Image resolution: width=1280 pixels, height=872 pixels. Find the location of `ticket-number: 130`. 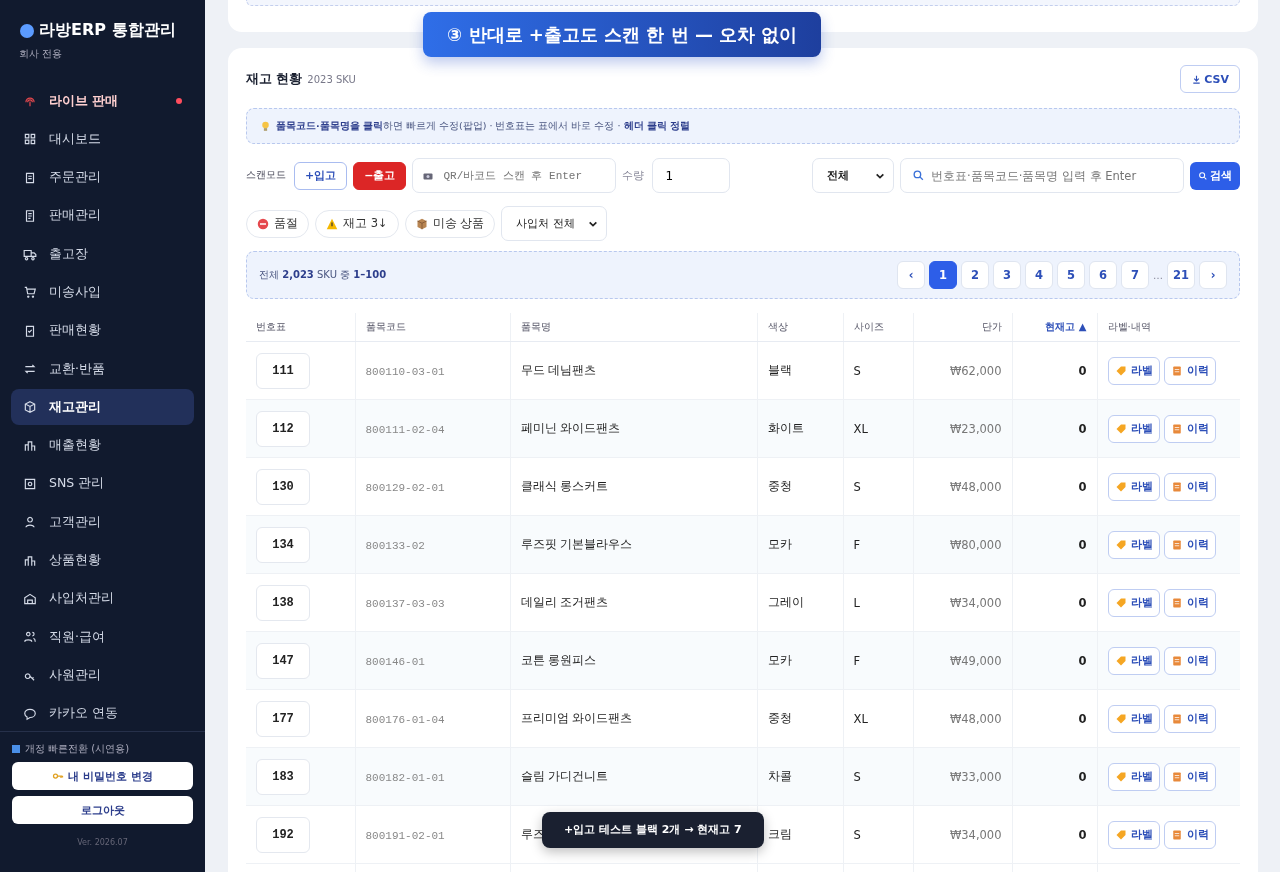

ticket-number: 130 is located at coordinates (283, 486).